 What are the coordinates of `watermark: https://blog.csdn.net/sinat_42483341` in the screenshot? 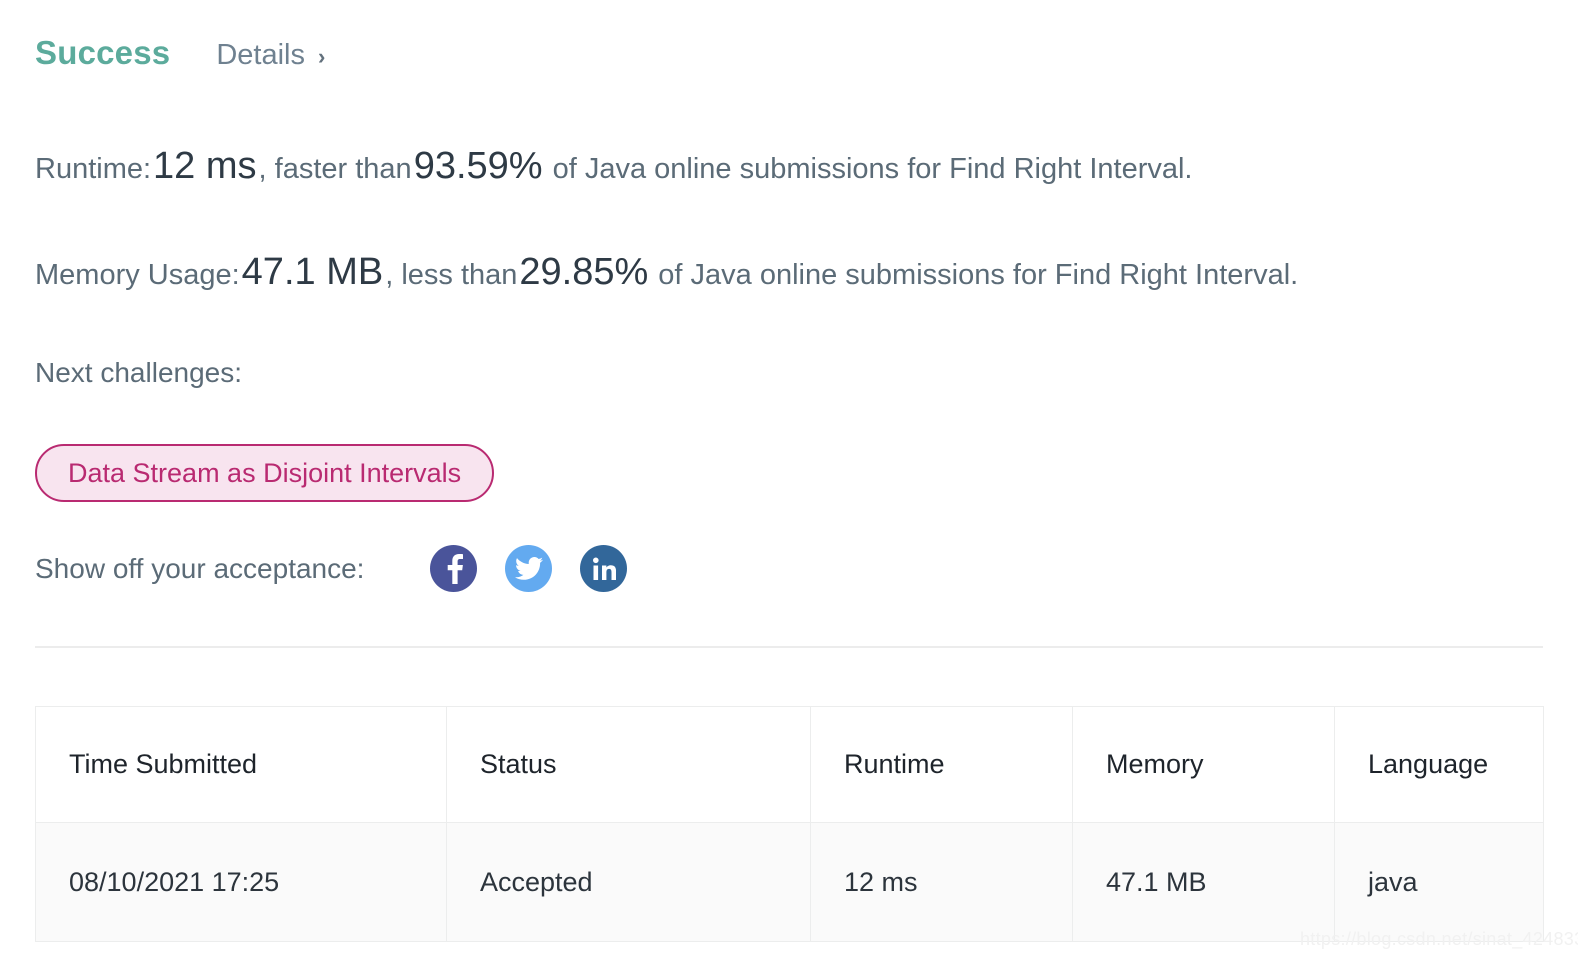 It's located at (1439, 939).